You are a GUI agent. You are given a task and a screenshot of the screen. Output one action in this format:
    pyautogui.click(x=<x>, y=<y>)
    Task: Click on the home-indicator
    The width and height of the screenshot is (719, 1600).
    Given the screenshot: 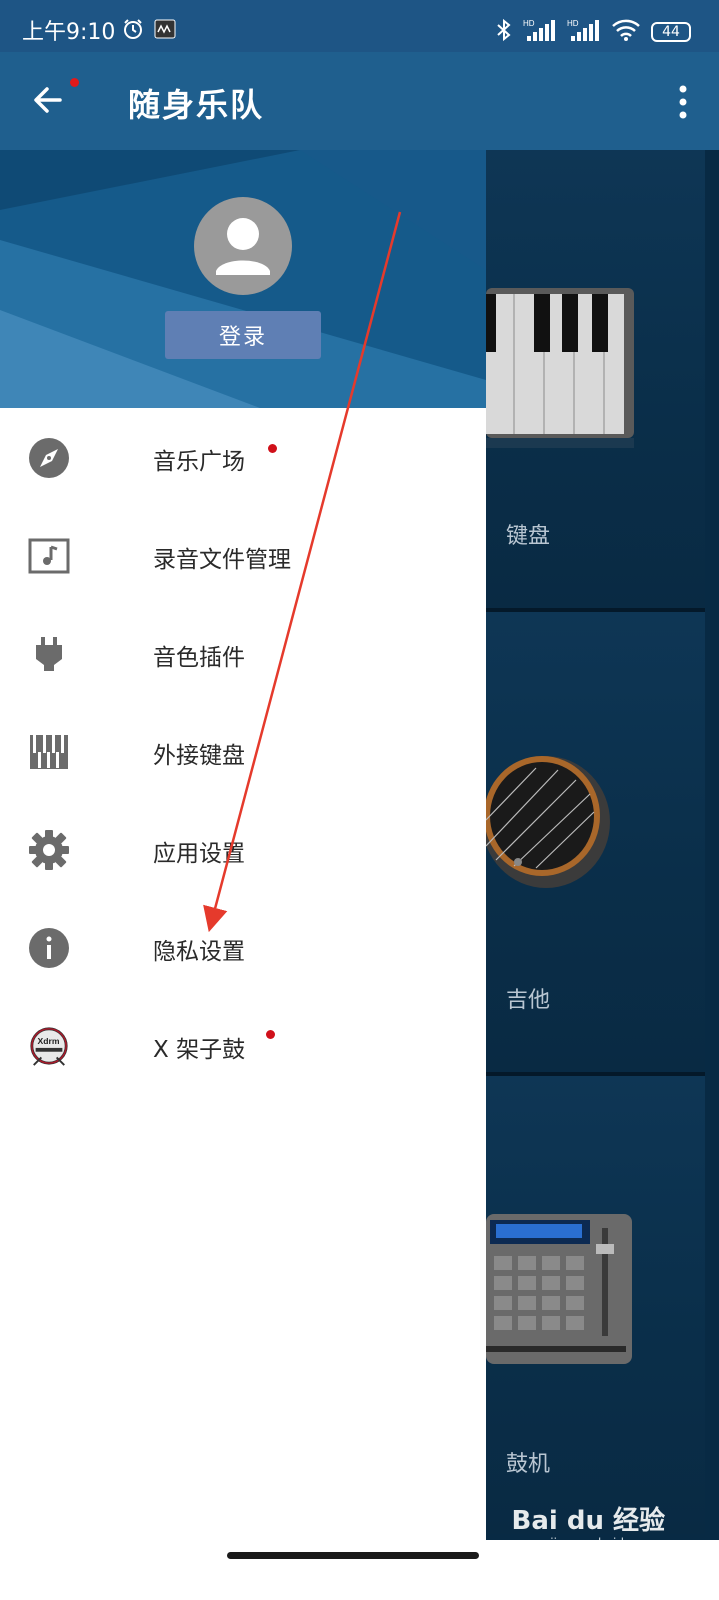 What is the action you would take?
    pyautogui.click(x=353, y=1555)
    